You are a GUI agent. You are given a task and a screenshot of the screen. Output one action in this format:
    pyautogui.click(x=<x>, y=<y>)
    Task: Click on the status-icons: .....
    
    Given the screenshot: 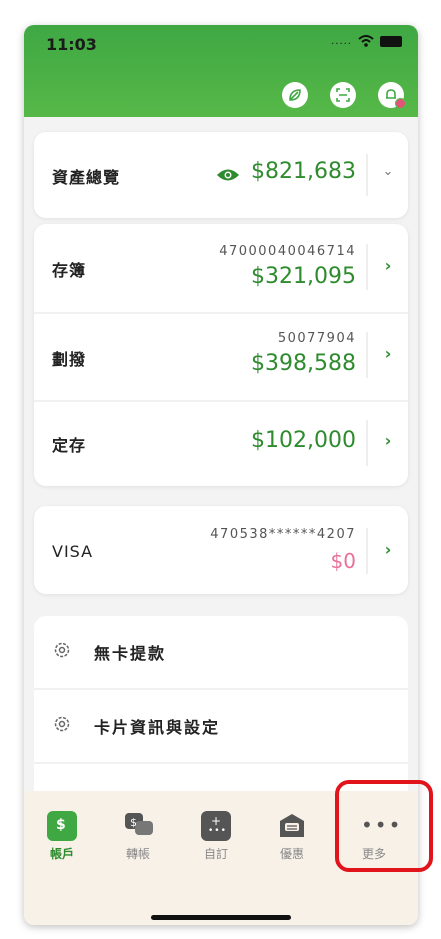 What is the action you would take?
    pyautogui.click(x=366, y=41)
    